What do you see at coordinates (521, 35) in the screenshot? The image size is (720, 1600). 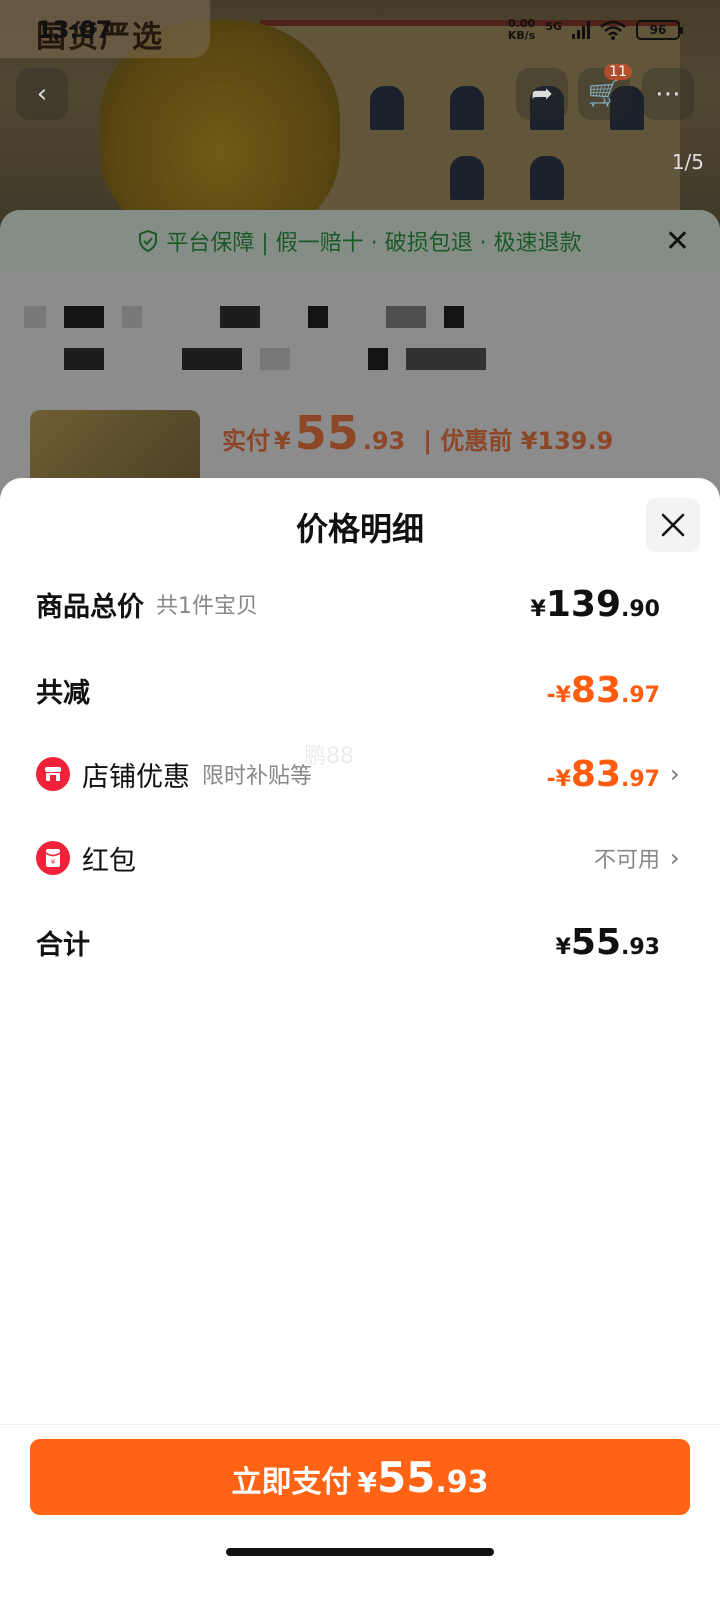 I see `network-speed-unit: KB/s` at bounding box center [521, 35].